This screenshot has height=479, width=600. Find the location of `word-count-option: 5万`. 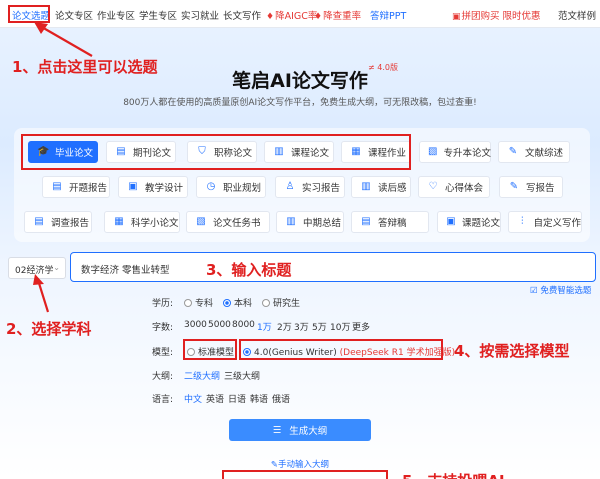

word-count-option: 5万 is located at coordinates (319, 326).